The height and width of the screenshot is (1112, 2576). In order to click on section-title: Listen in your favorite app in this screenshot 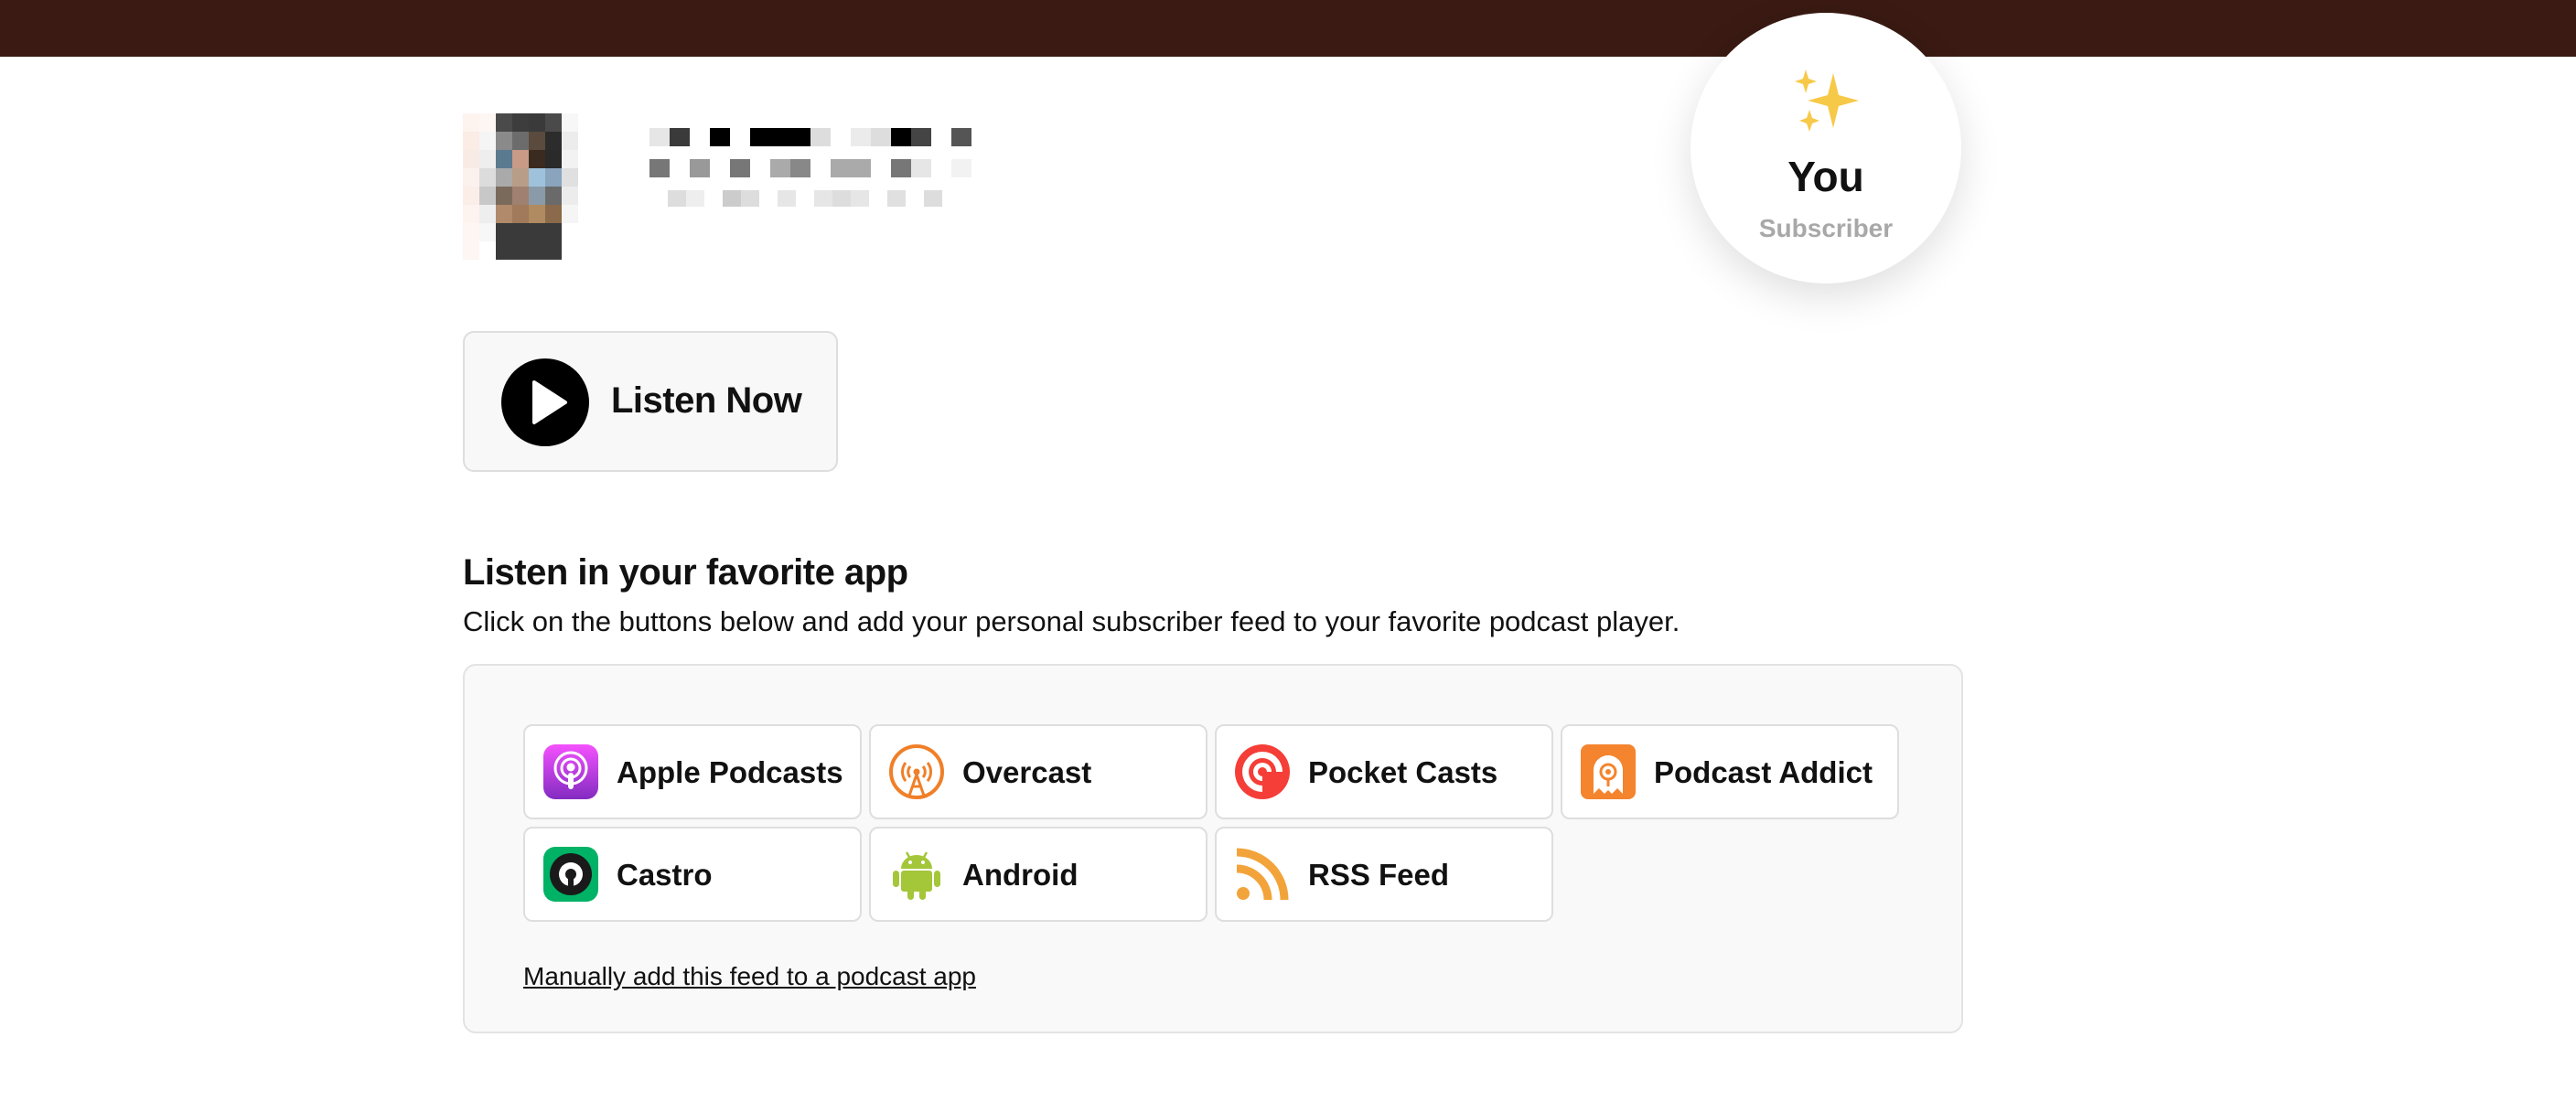, I will do `click(686, 573)`.